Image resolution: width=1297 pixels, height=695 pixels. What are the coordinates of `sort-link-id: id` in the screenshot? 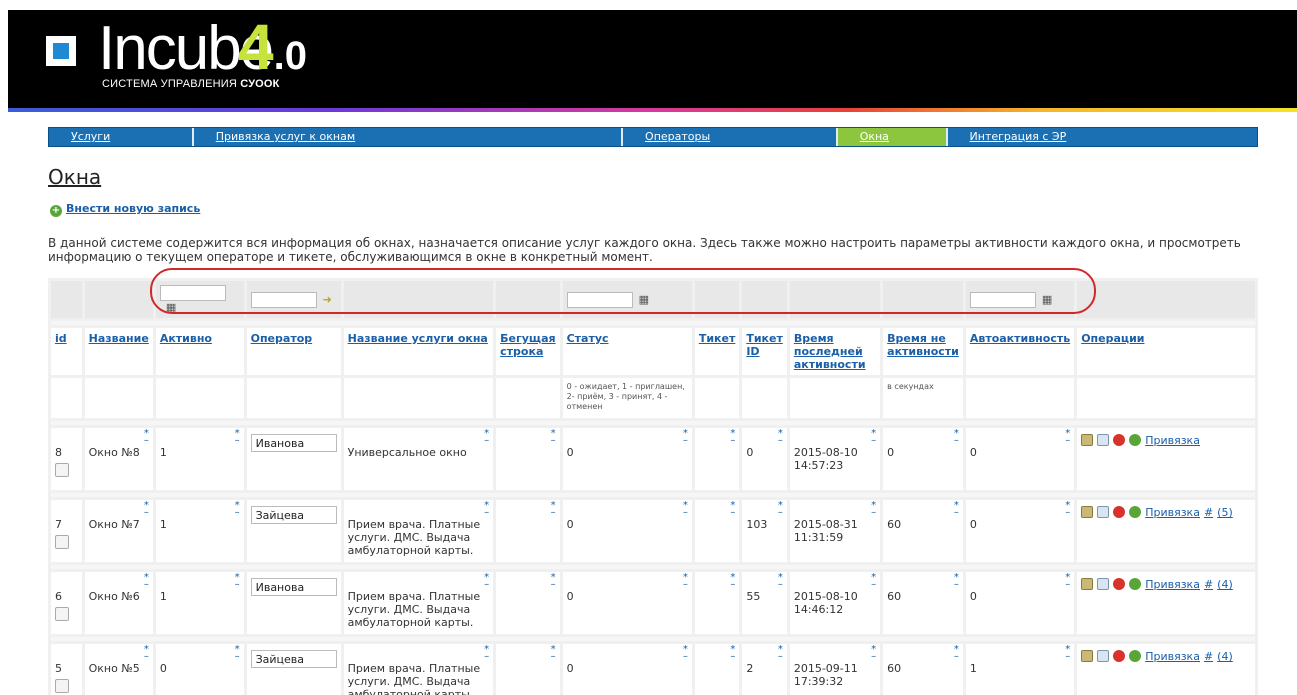 It's located at (61, 338).